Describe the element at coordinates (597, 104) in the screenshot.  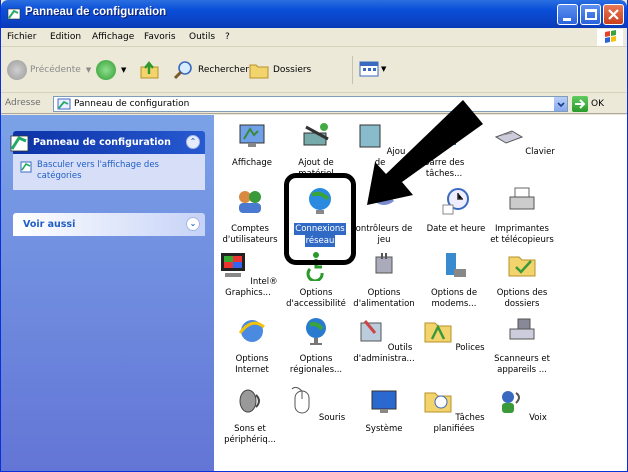
I see `go-label: OK` at that location.